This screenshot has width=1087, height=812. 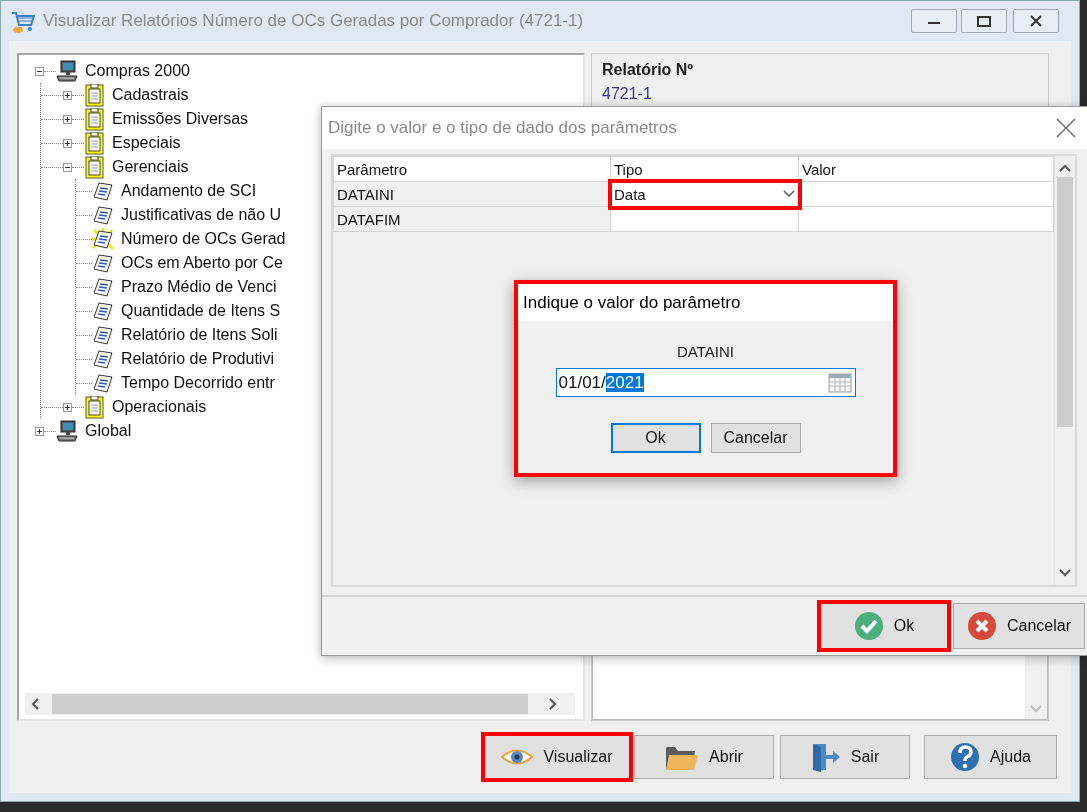 What do you see at coordinates (202, 263) in the screenshot?
I see `tree-item: OCs em Aberto por Ce` at bounding box center [202, 263].